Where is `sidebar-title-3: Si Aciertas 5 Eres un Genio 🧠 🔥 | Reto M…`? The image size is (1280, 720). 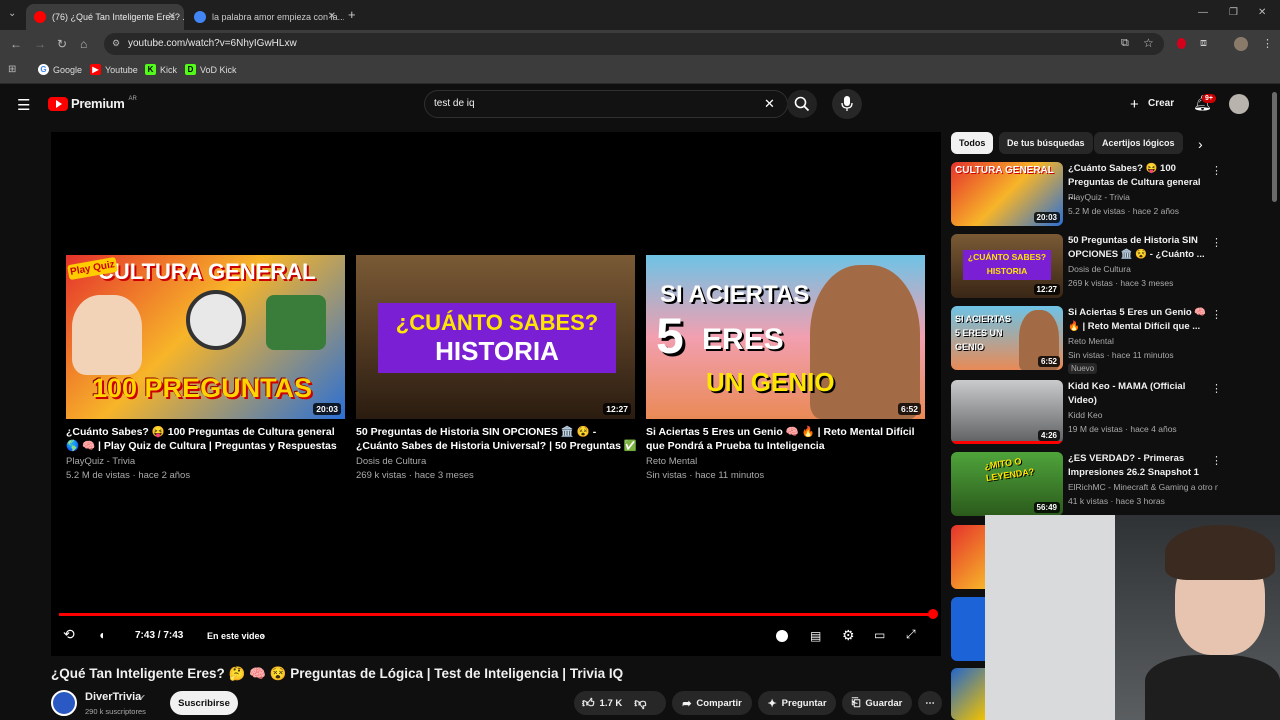
sidebar-title-3: Si Aciertas 5 Eres un Genio 🧠 🔥 | Reto M… is located at coordinates (1138, 320).